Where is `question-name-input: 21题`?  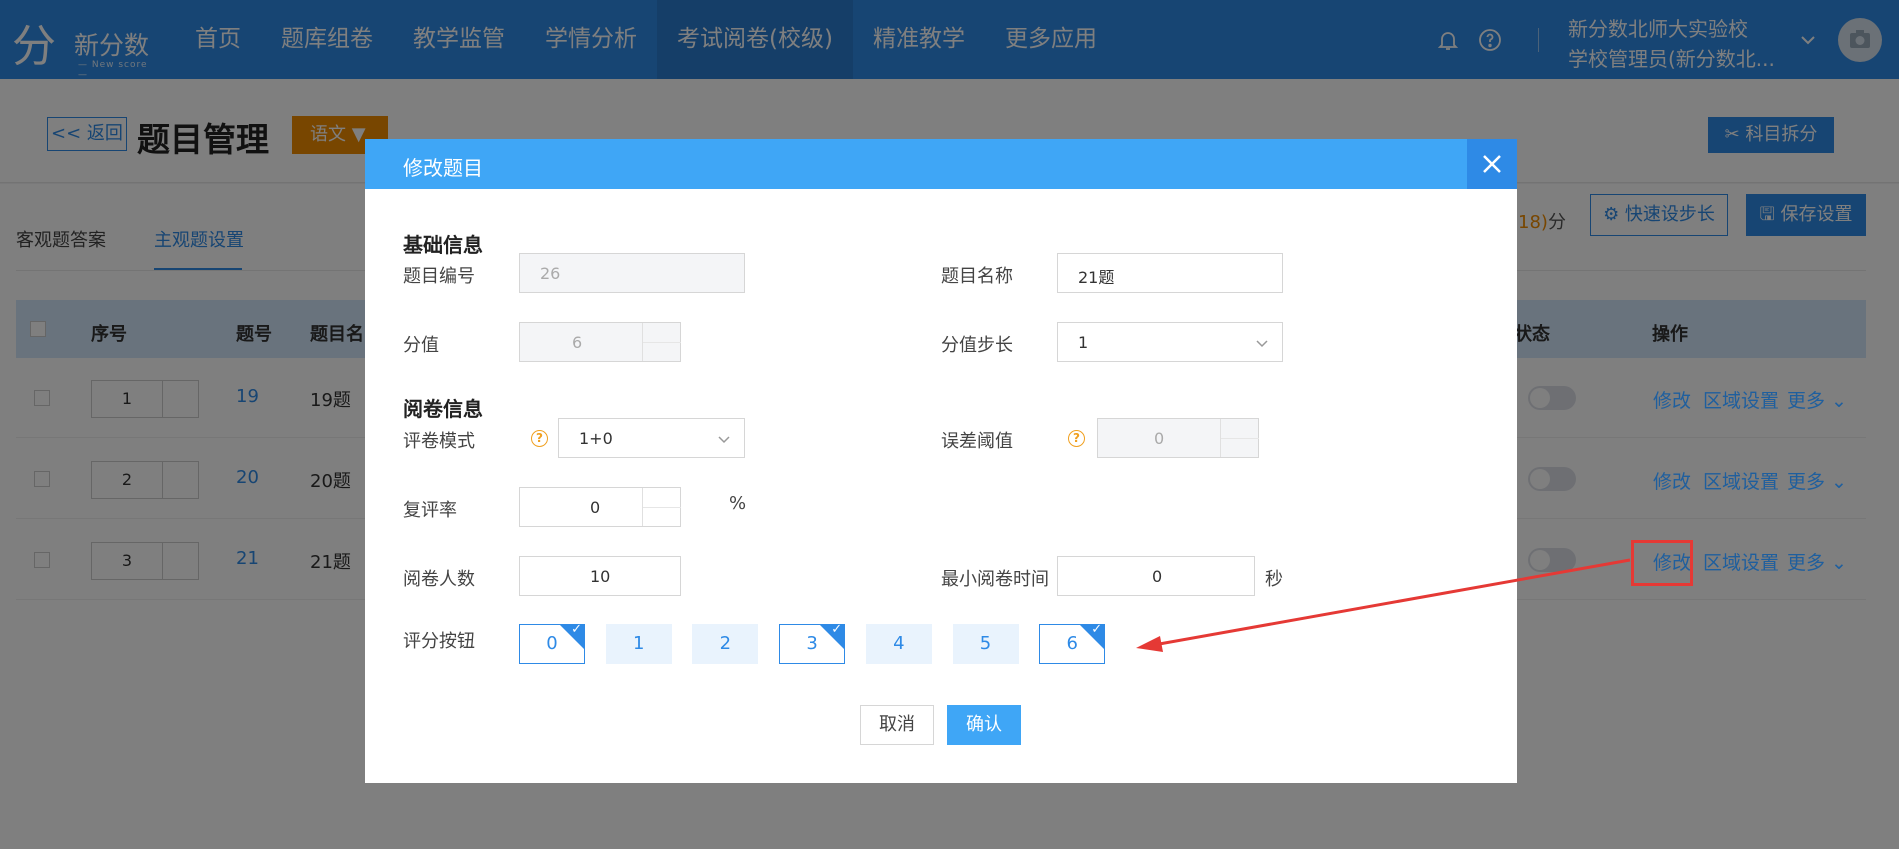
question-name-input: 21题 is located at coordinates (1170, 273).